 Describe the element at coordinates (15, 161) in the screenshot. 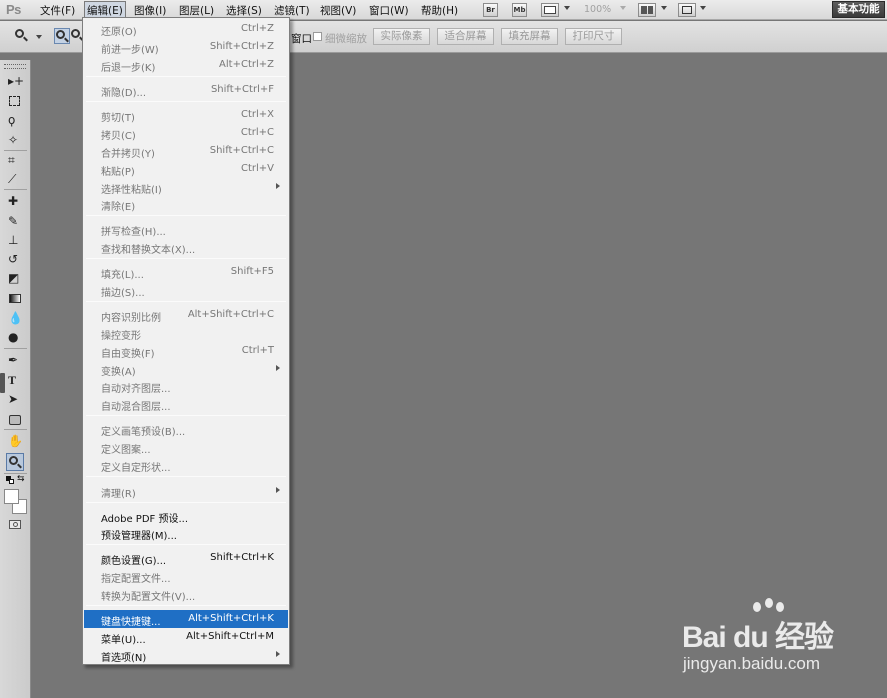

I see `crop-tool-icon: ⌗` at that location.